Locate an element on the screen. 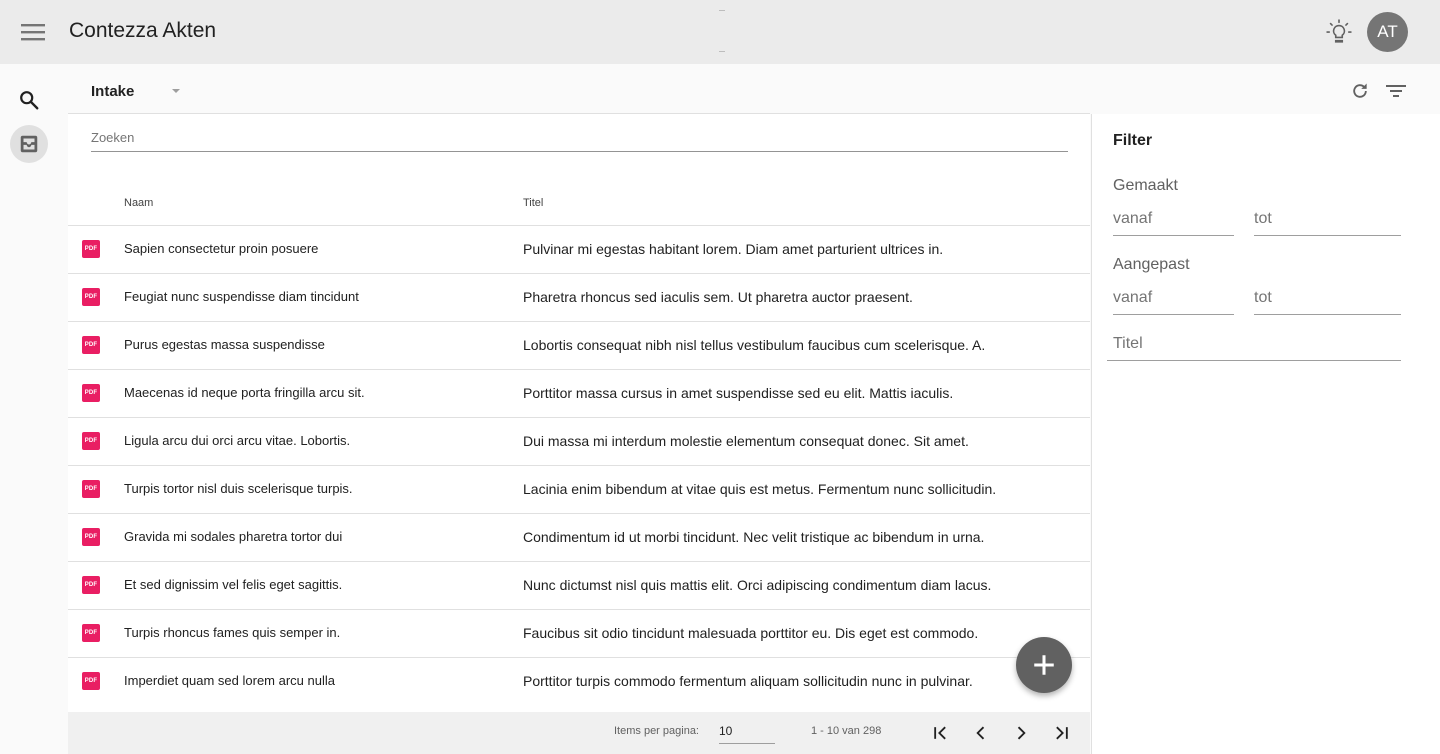 The image size is (1440, 754). navigation-rail is located at coordinates (30, 409).